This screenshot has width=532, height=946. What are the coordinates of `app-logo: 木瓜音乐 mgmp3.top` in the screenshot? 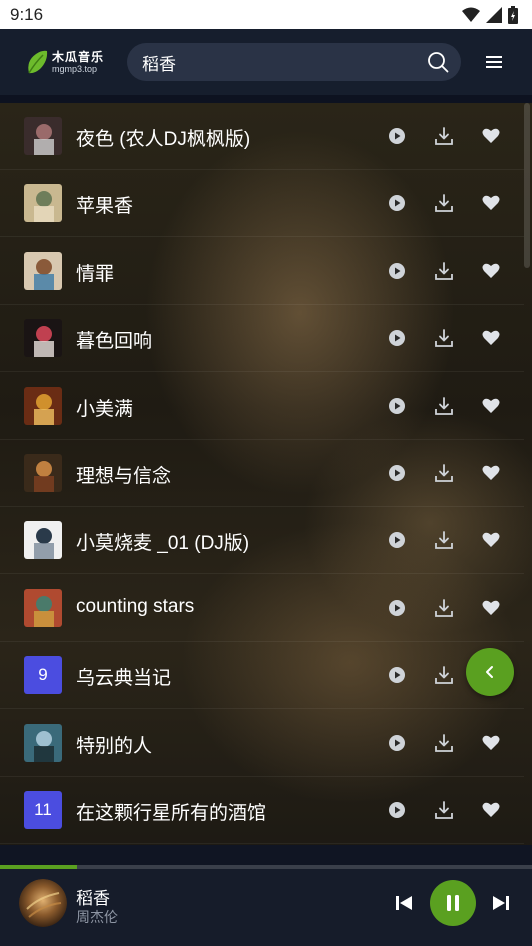 It's located at (66, 62).